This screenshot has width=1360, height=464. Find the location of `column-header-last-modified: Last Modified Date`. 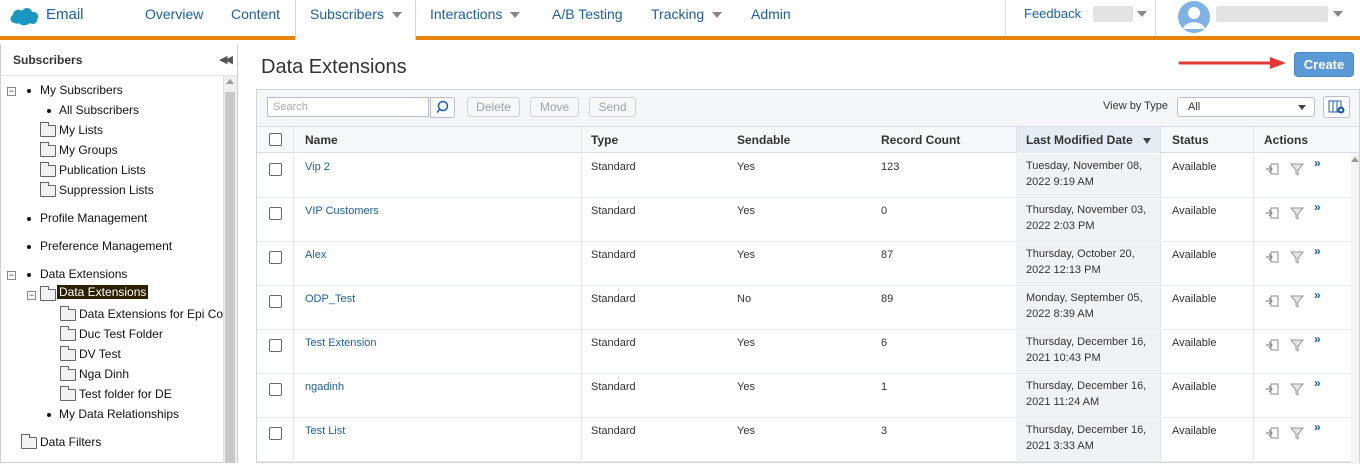

column-header-last-modified: Last Modified Date is located at coordinates (1088, 140).